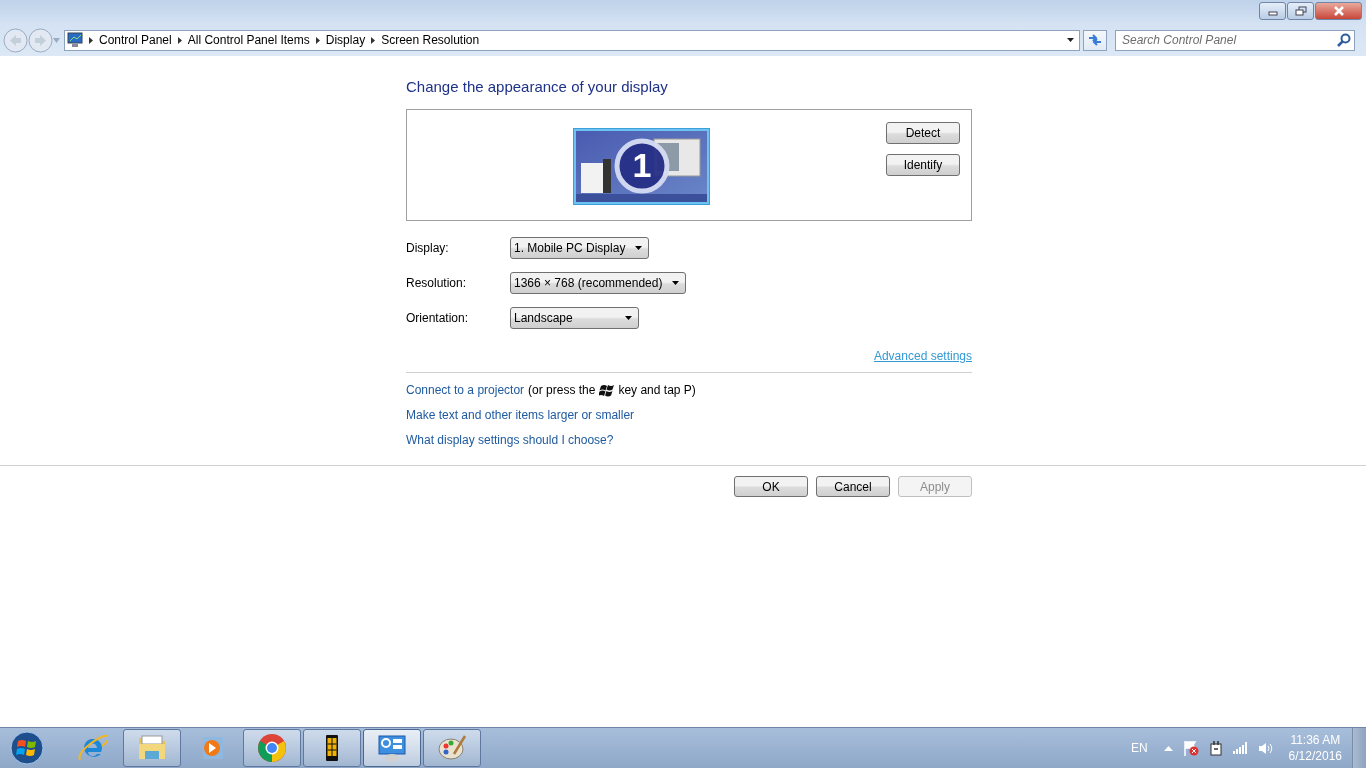  What do you see at coordinates (551, 390) in the screenshot?
I see `projector-hint: Connect to a projector (or press the key and tap P)` at bounding box center [551, 390].